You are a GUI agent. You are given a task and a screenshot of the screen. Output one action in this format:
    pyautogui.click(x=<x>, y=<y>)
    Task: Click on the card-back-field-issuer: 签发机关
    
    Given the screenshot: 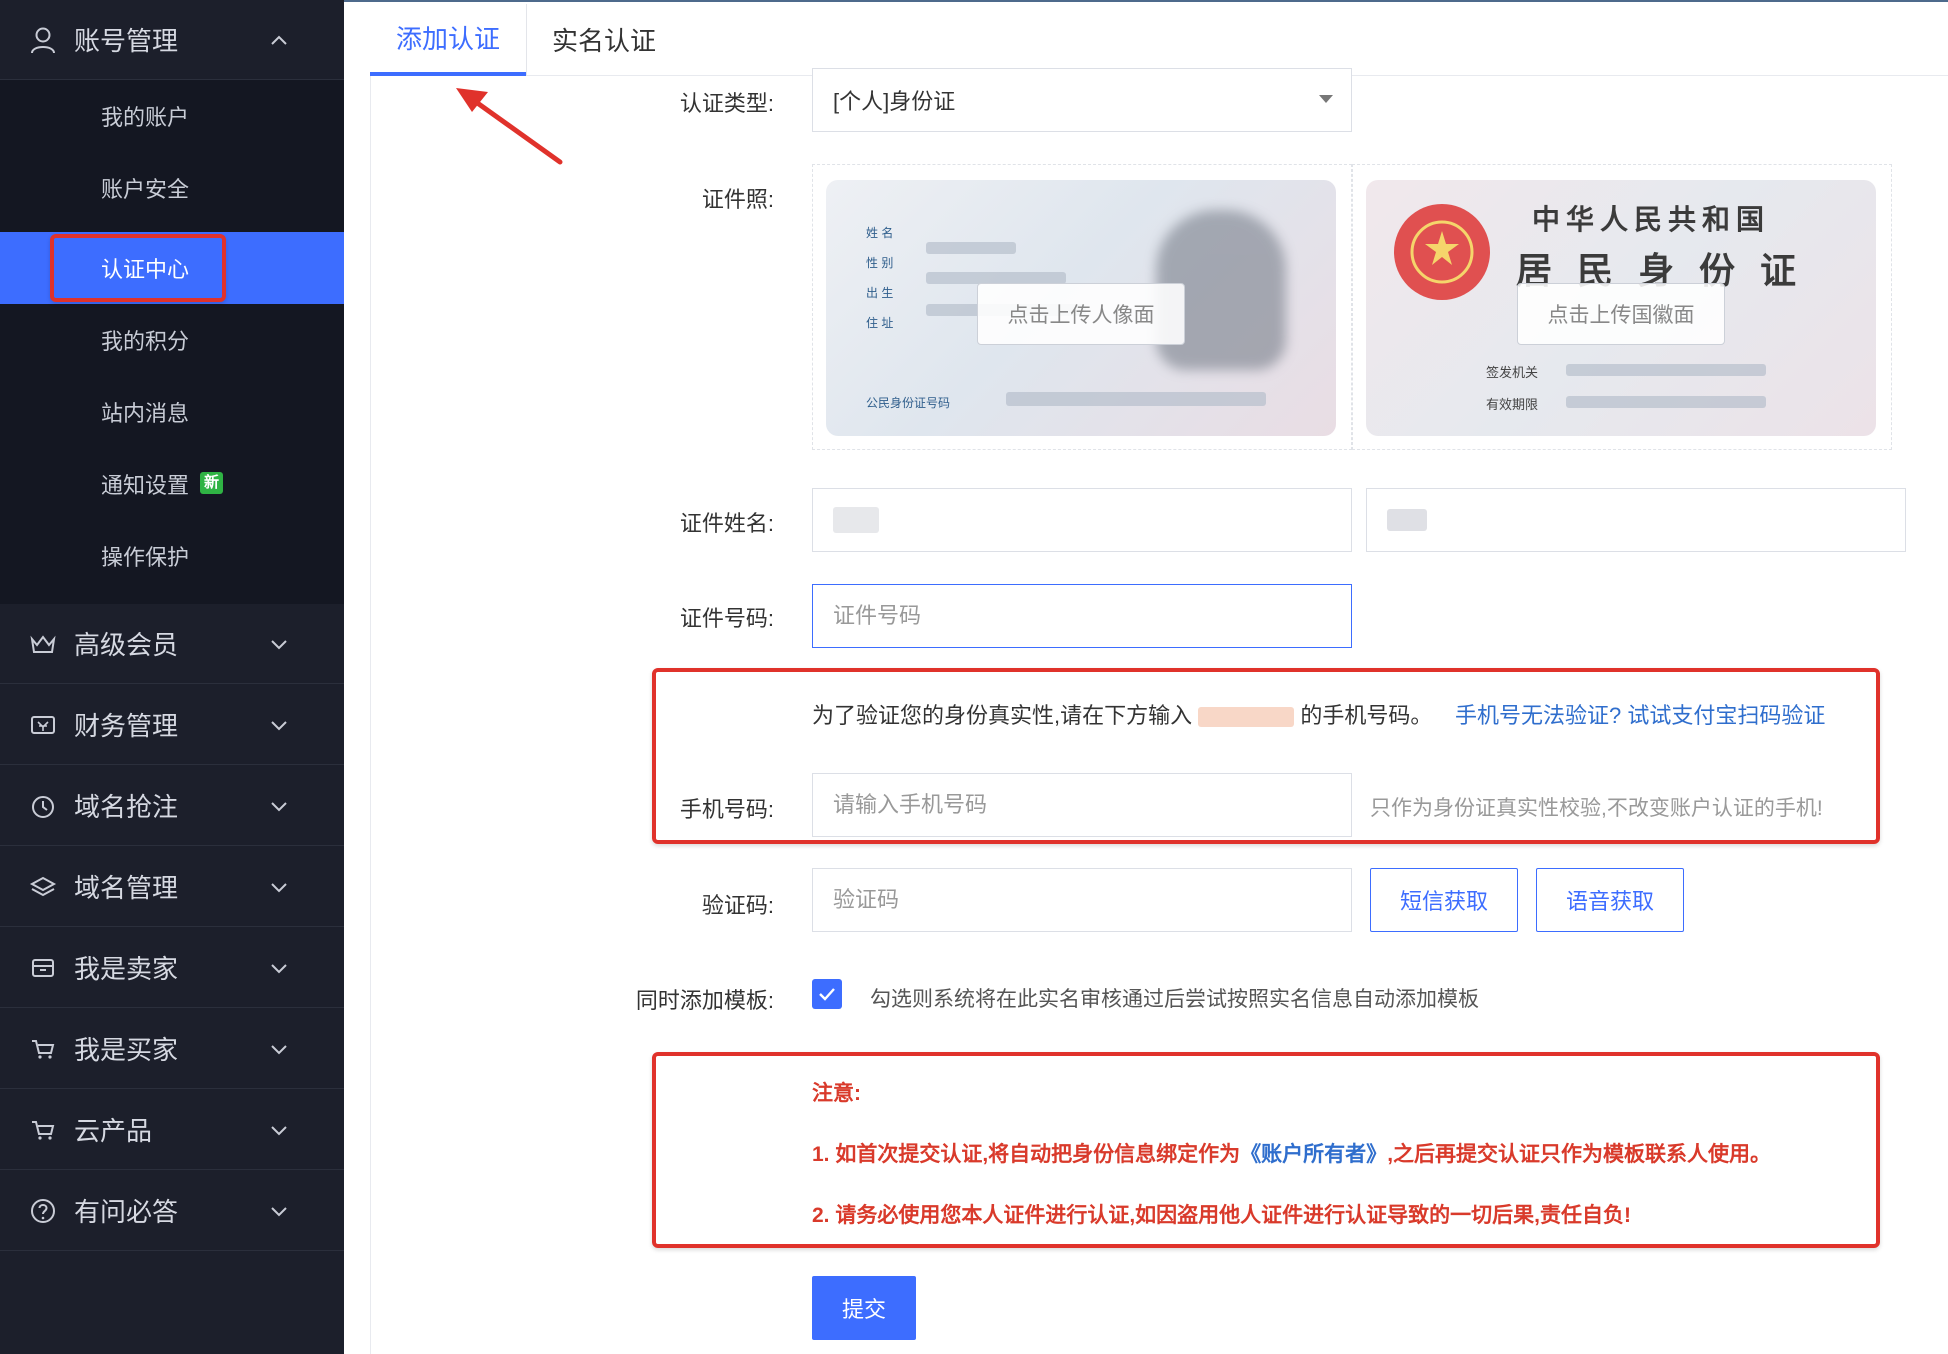 What is the action you would take?
    pyautogui.click(x=1512, y=372)
    